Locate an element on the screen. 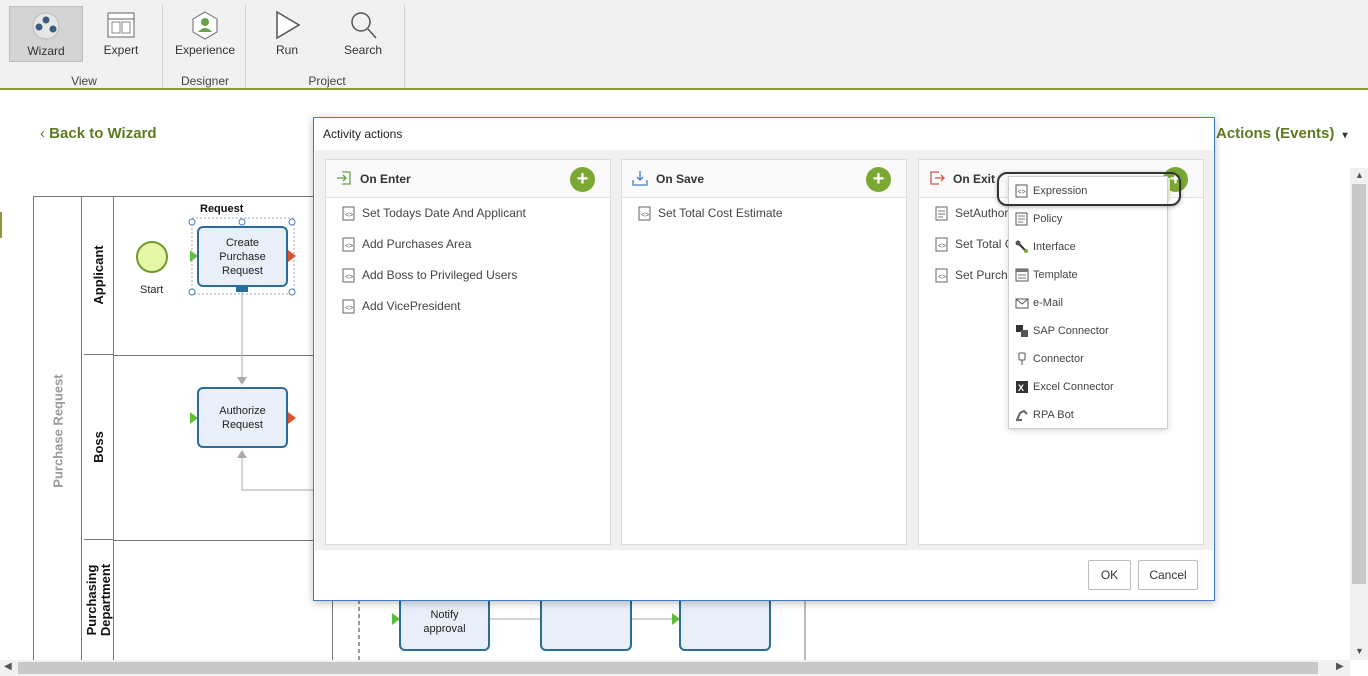  sap-connector-icon is located at coordinates (1022, 331).